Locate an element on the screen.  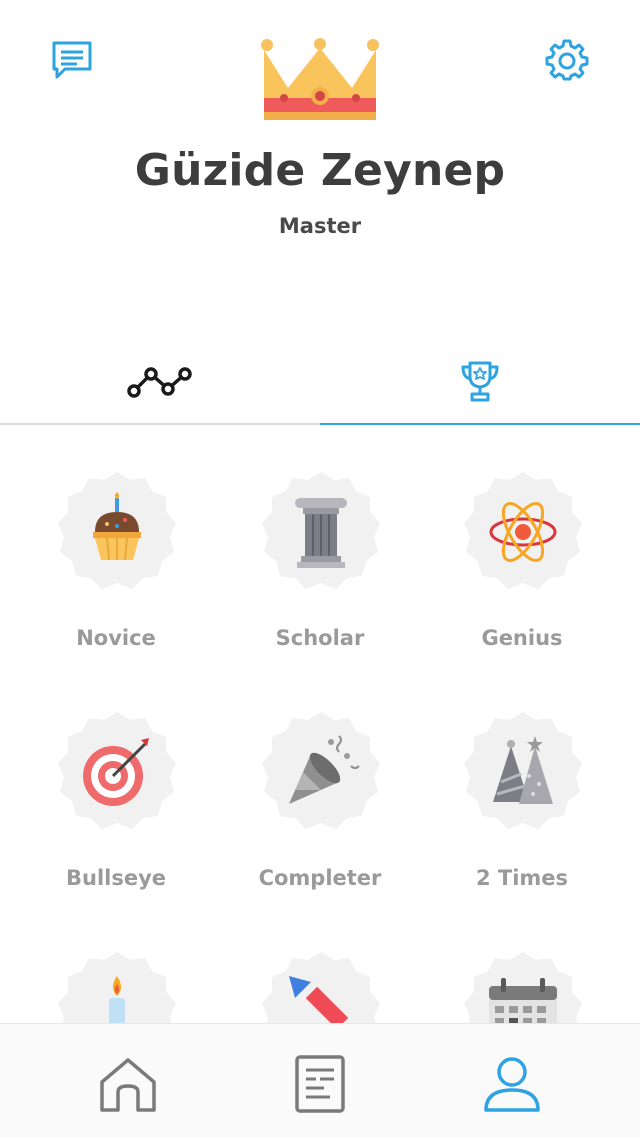
achievement-novice: Novice is located at coordinates (116, 538).